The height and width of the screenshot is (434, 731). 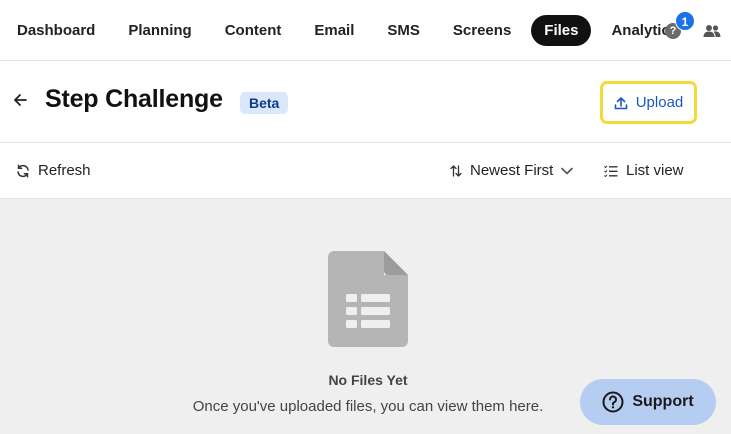 I want to click on refresh-icon, so click(x=23, y=170).